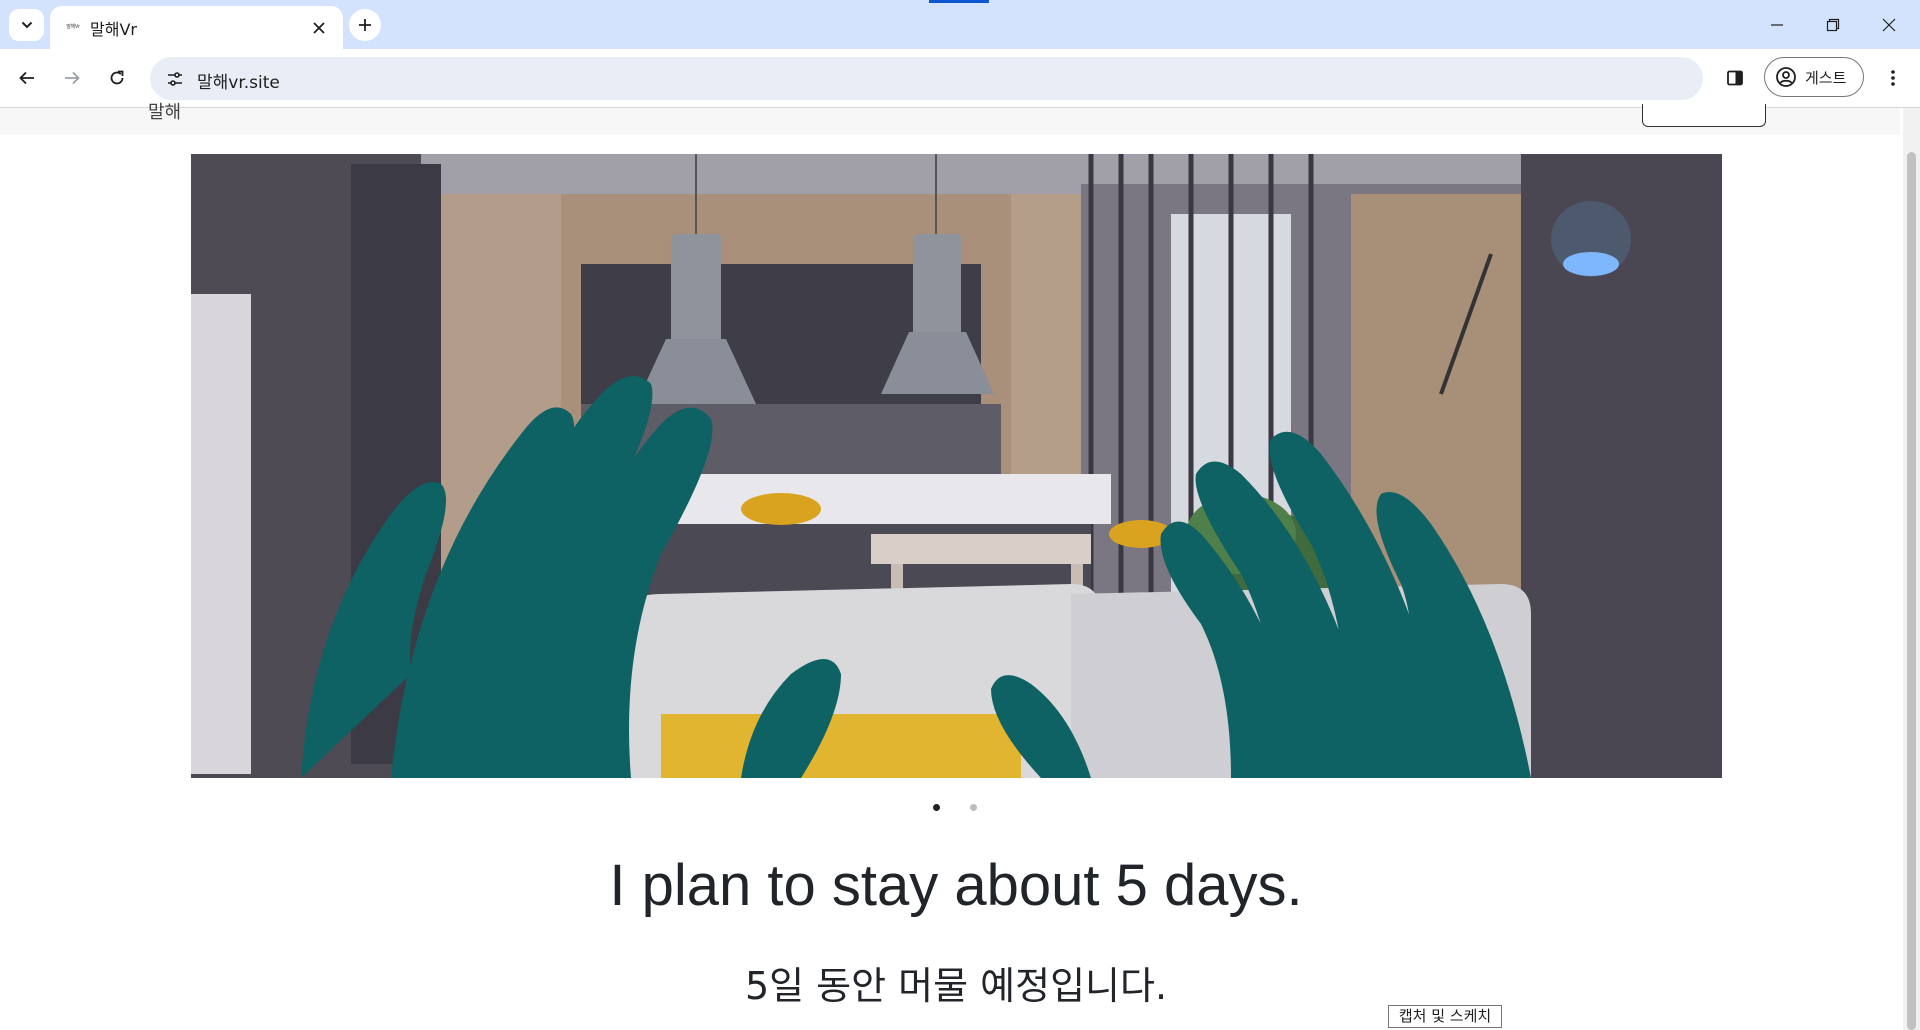 The image size is (1920, 1030). I want to click on back-button, so click(27, 78).